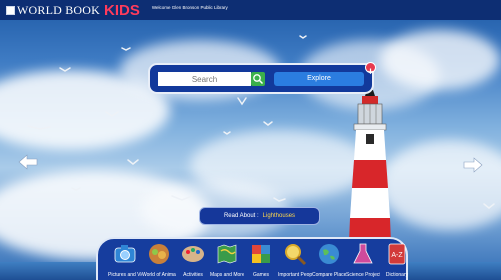  I want to click on right-arrow-icon, so click(473, 165).